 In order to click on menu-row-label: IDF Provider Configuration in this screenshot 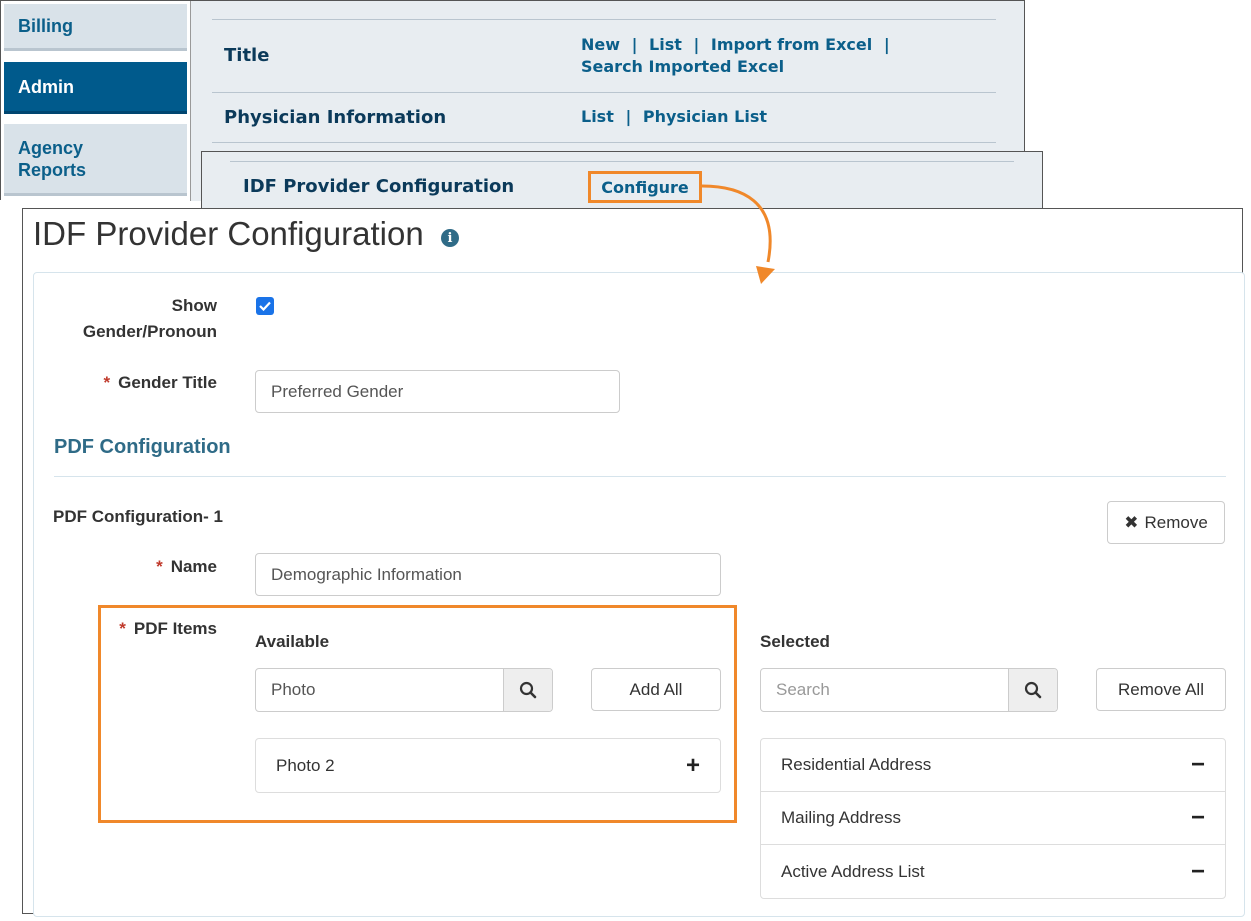, I will do `click(379, 186)`.